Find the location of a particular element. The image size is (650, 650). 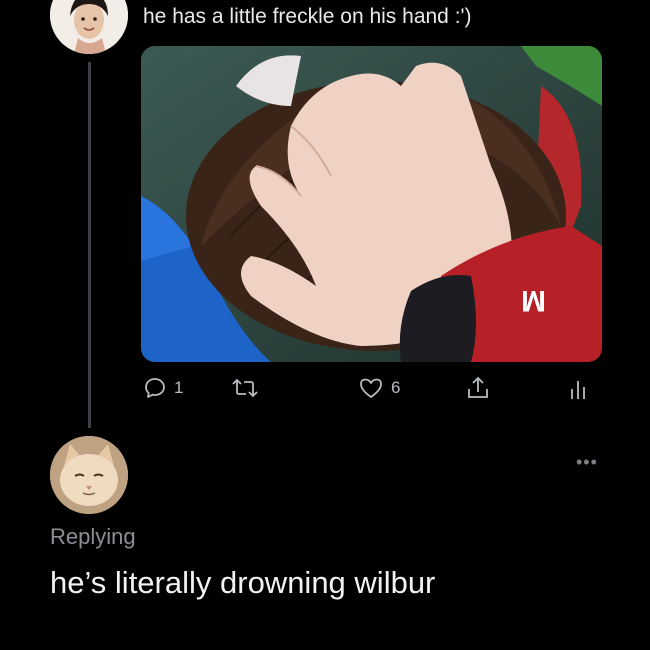

tweet-text: he has a little freckle on his hand :') is located at coordinates (307, 16).